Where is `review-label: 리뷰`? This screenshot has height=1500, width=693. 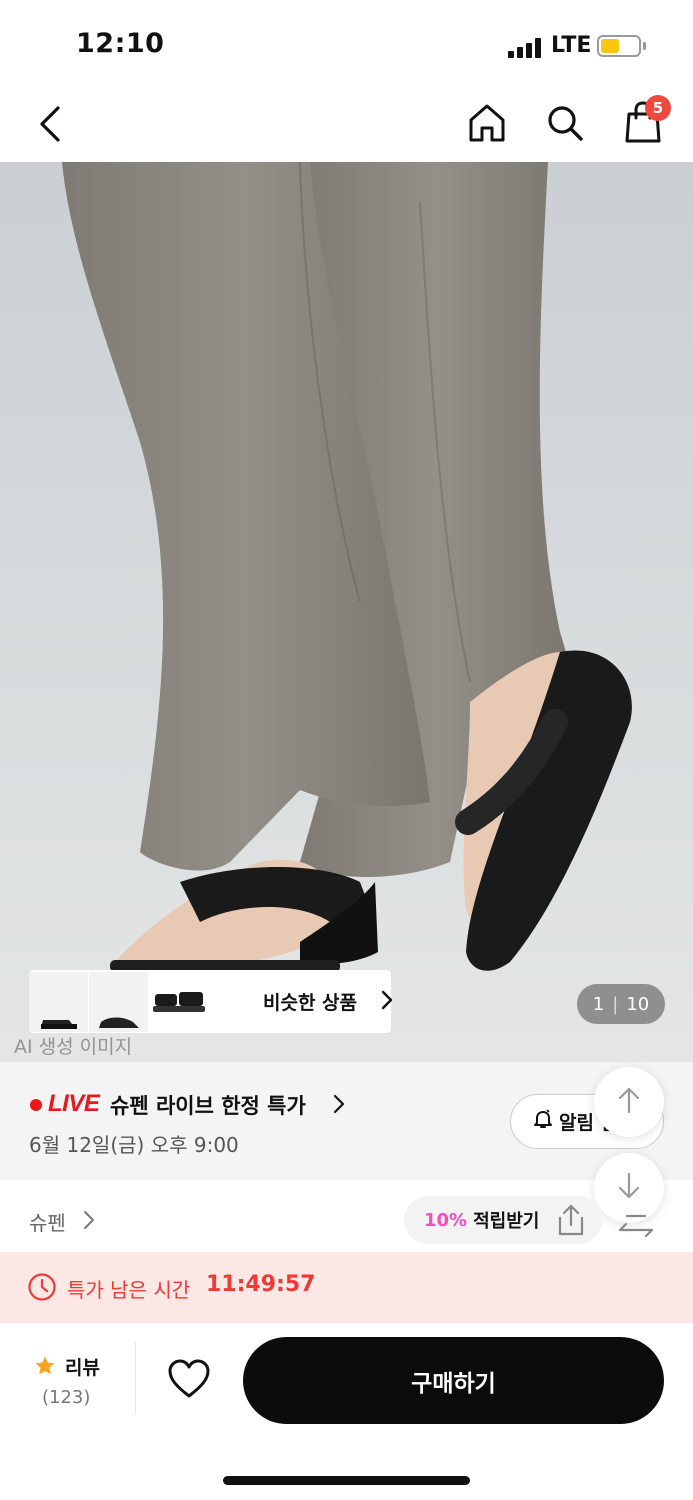 review-label: 리뷰 is located at coordinates (82, 1368).